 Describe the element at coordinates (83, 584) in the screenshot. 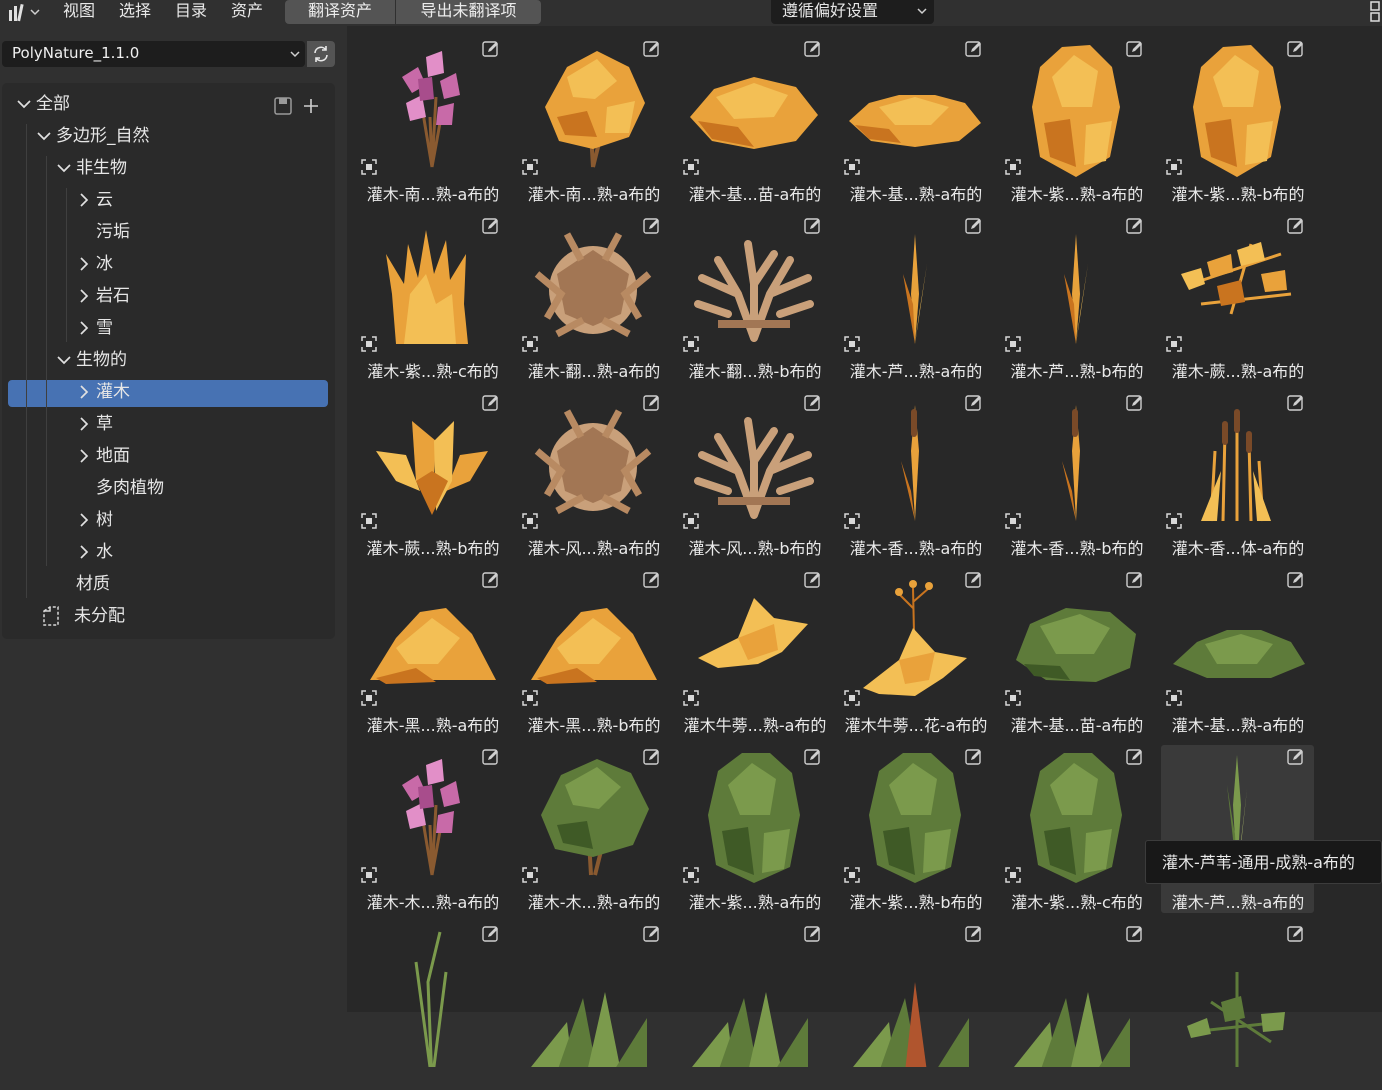

I see `tree-item: 材质` at that location.